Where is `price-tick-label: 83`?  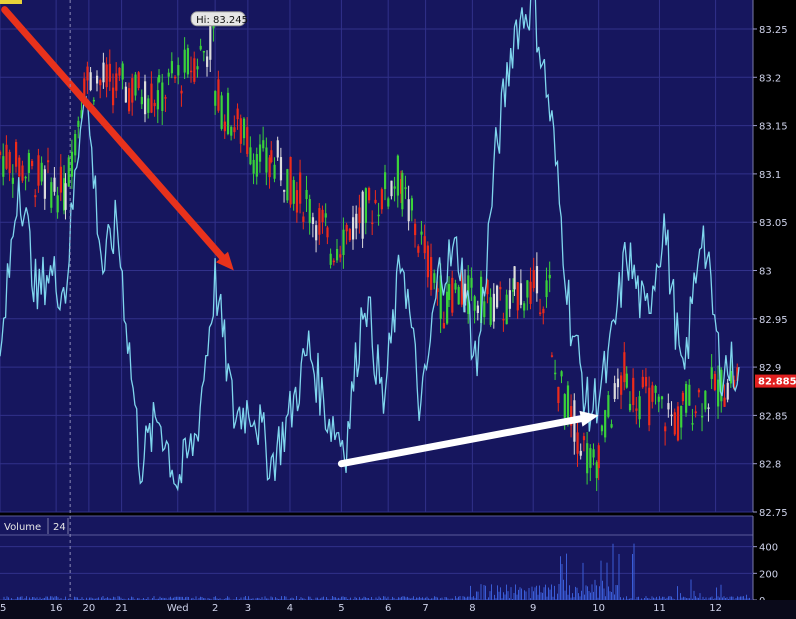 price-tick-label: 83 is located at coordinates (765, 271).